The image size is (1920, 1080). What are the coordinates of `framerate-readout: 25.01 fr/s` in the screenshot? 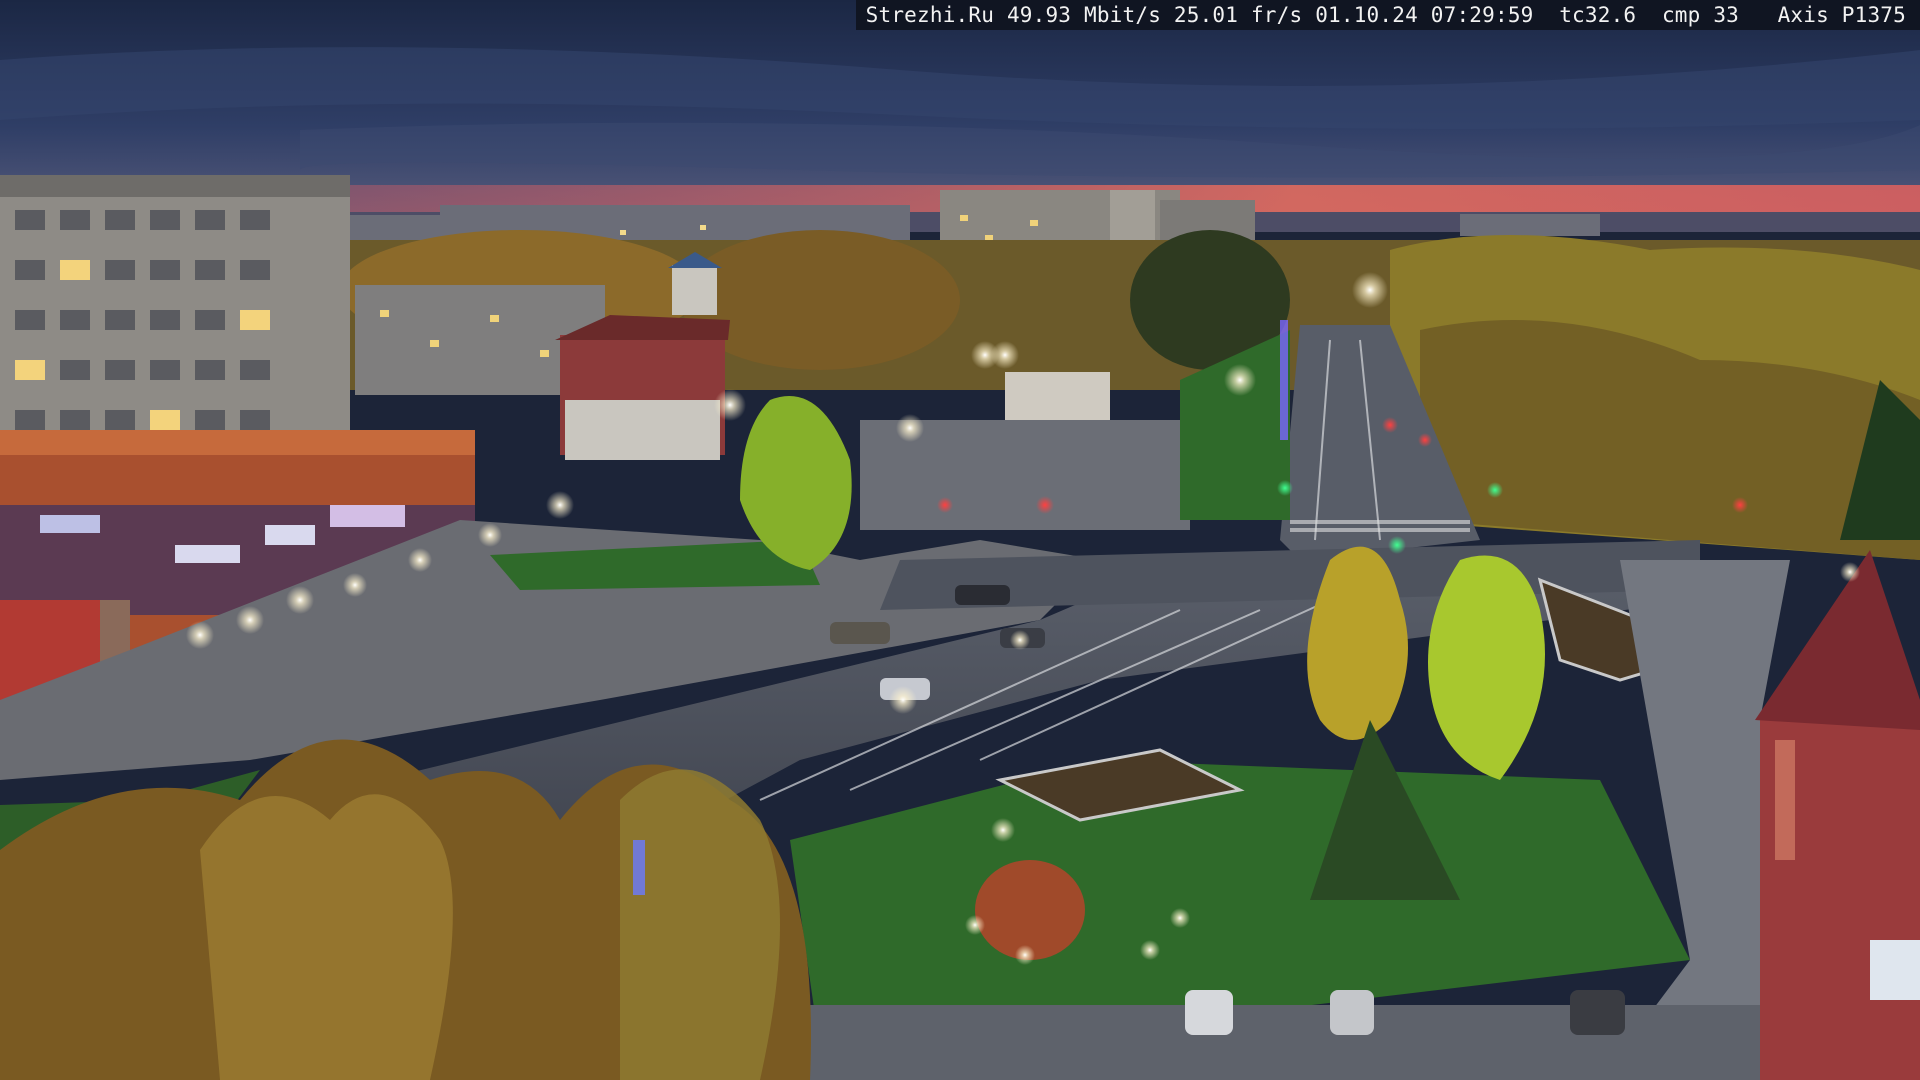 It's located at (1238, 15).